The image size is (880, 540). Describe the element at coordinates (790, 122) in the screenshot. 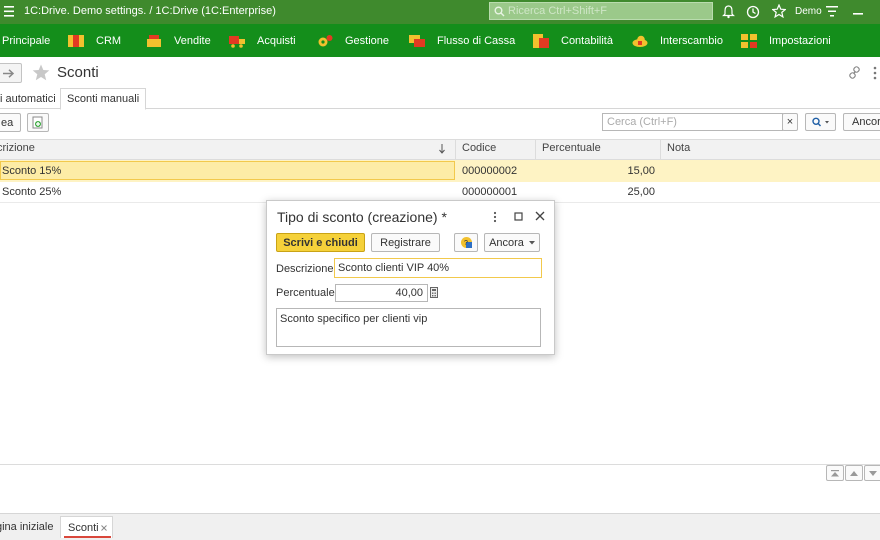

I see `clear-search-button: ×` at that location.